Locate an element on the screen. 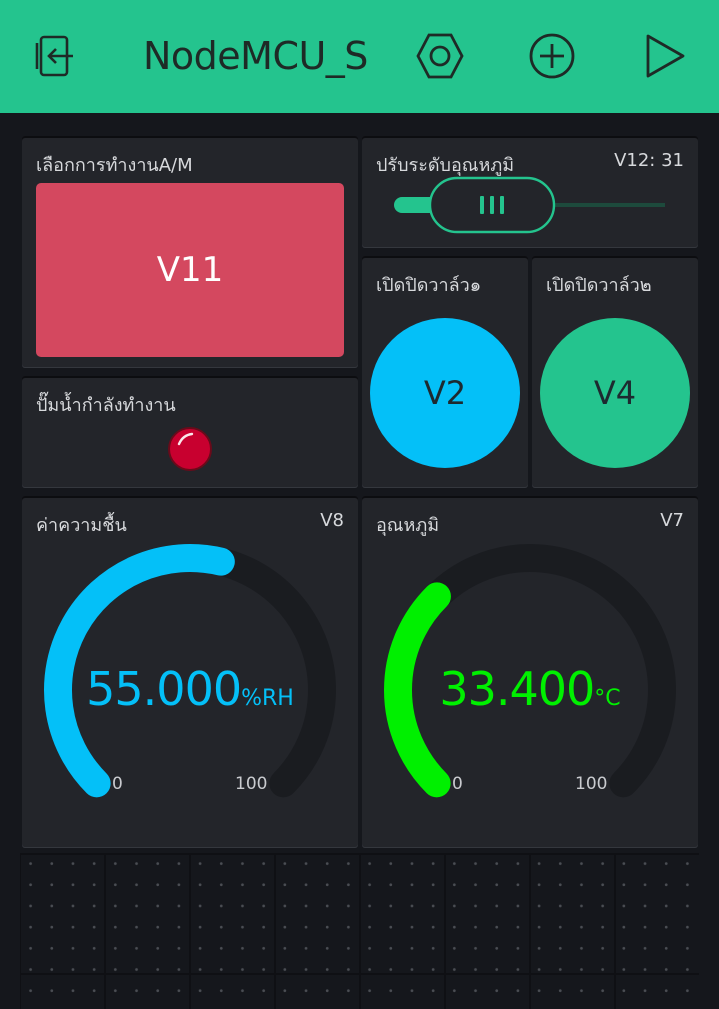  widget-label: เปิดปิดวาล์ว๑ is located at coordinates (429, 285).